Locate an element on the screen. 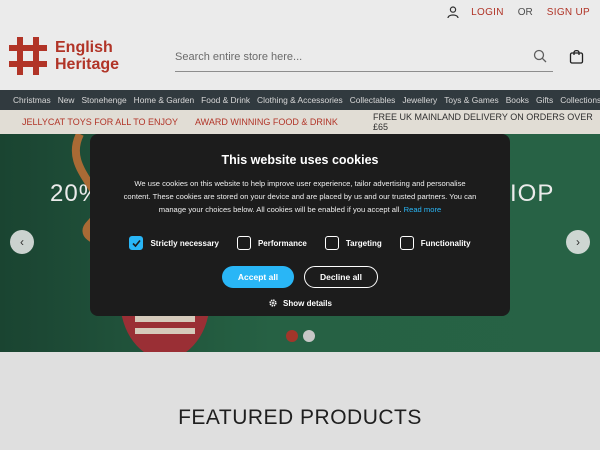  decline-all-button: Decline all is located at coordinates (341, 277).